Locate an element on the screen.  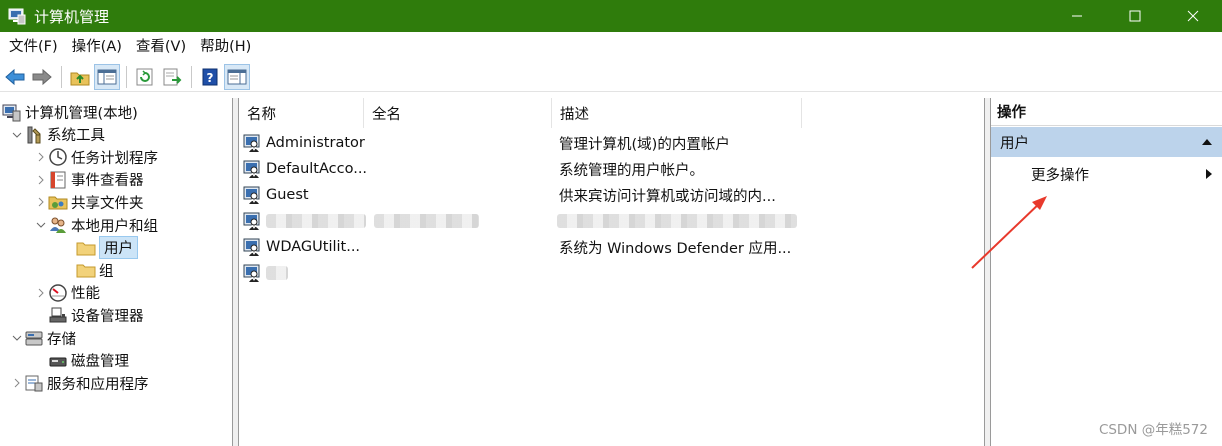
tree-item: 本地用户和组 is located at coordinates (96, 225).